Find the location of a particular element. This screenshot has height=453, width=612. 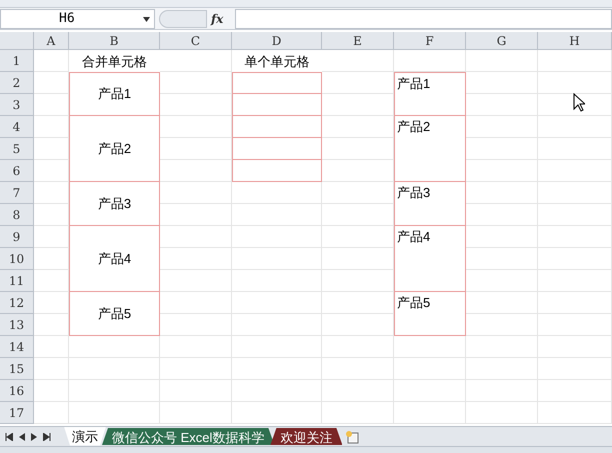

row-header: 7 is located at coordinates (17, 193).